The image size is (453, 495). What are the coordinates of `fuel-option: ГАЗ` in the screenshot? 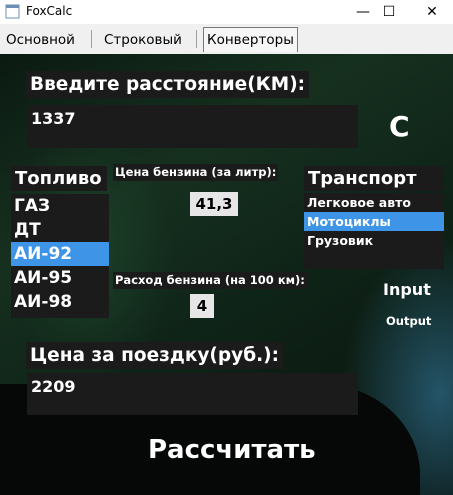 It's located at (60, 206).